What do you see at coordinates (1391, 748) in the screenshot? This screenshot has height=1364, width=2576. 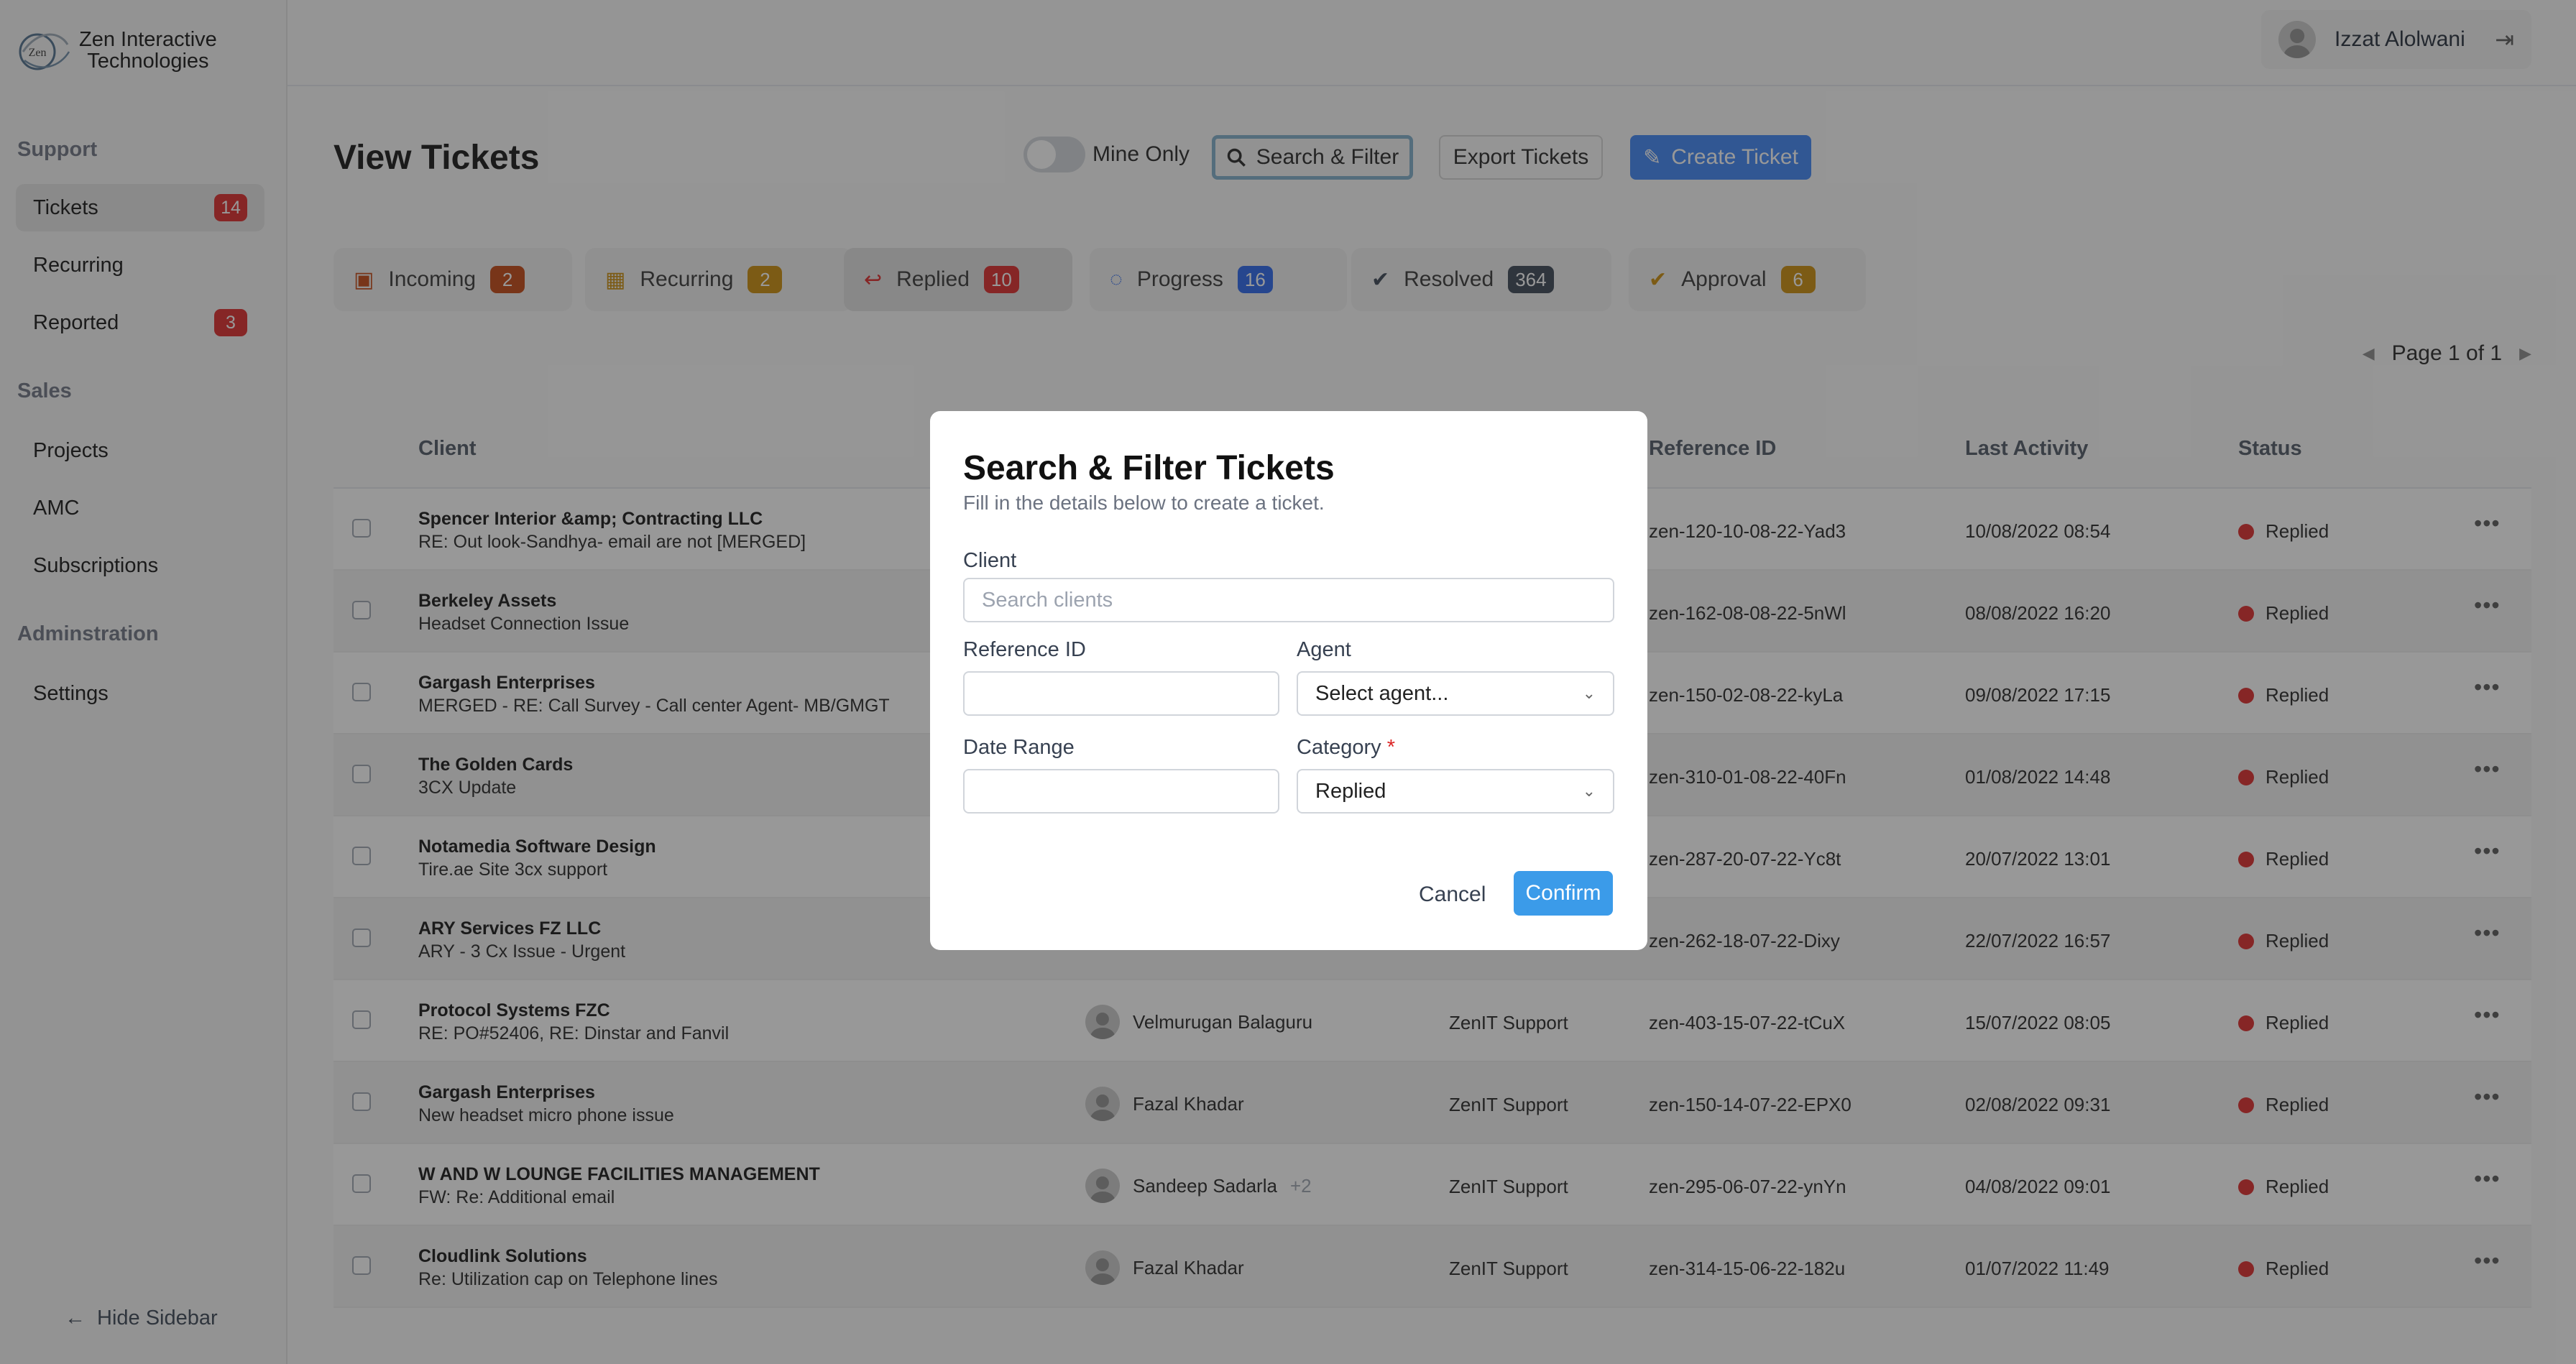 I see `required-marker: *` at bounding box center [1391, 748].